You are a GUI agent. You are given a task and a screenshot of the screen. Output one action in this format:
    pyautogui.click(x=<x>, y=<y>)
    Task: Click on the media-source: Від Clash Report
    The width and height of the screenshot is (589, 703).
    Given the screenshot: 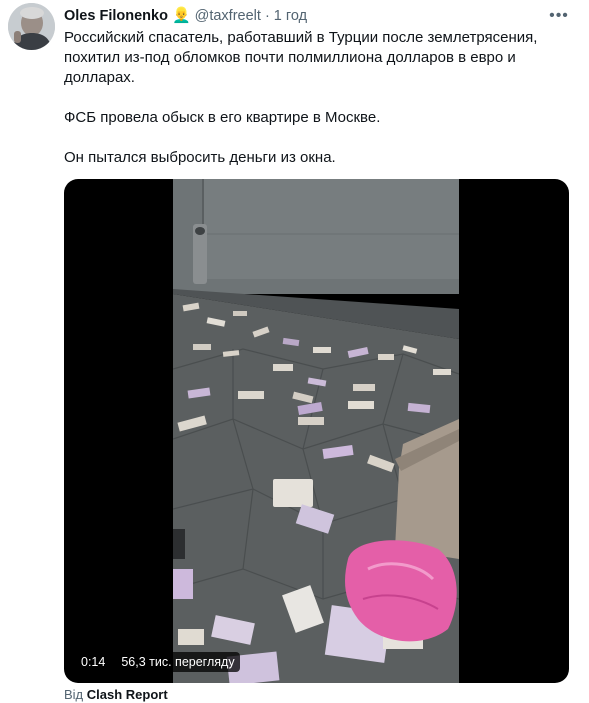 What is the action you would take?
    pyautogui.click(x=116, y=695)
    